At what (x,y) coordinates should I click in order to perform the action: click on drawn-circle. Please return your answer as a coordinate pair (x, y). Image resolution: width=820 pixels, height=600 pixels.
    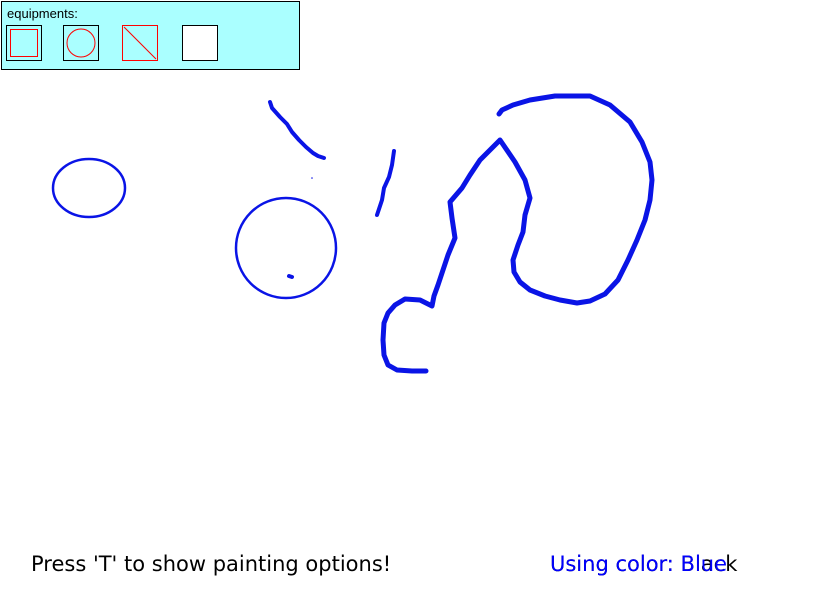
    Looking at the image, I should click on (286, 248).